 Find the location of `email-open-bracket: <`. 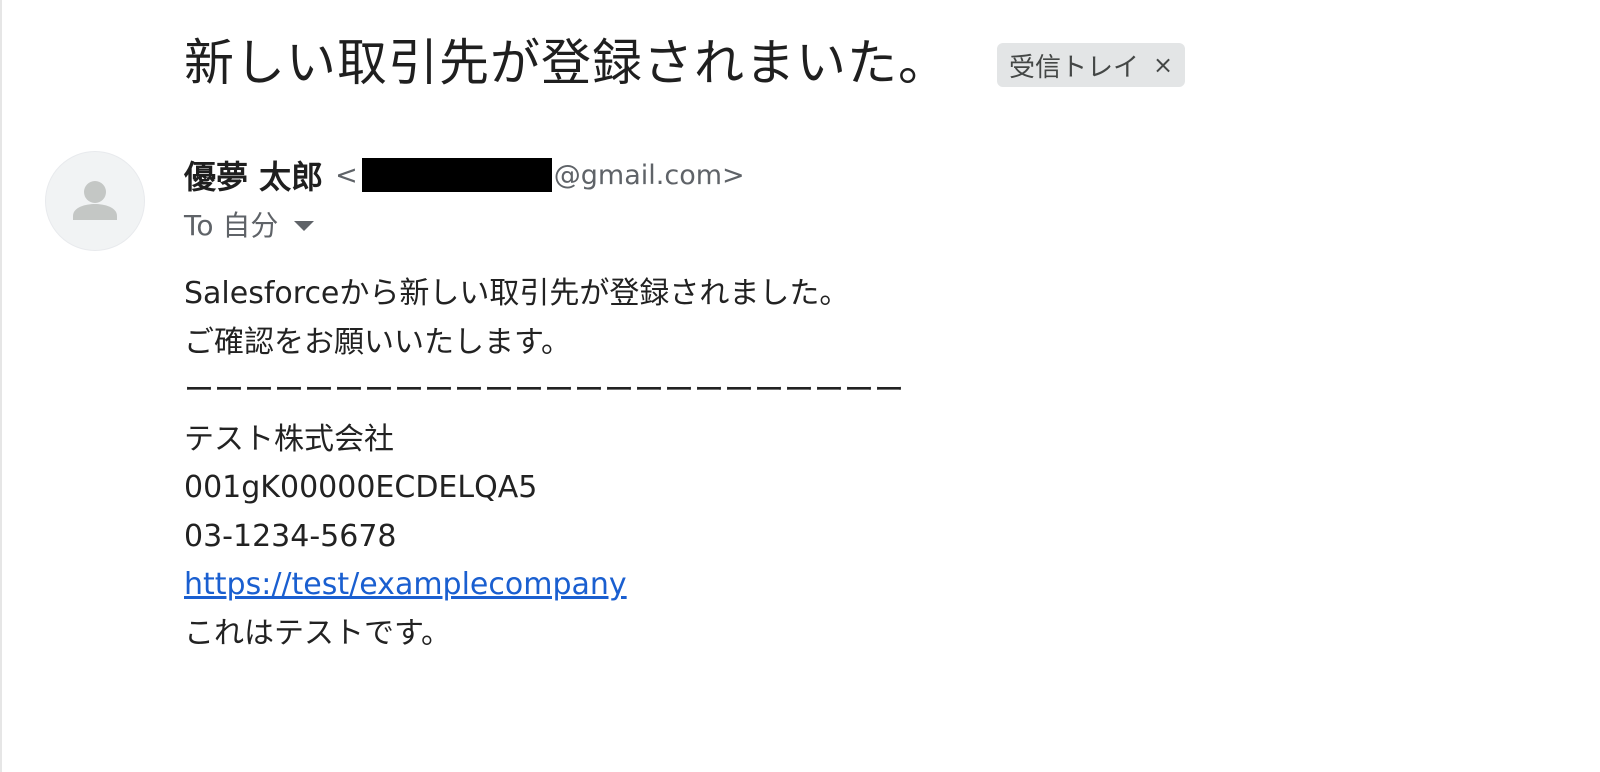

email-open-bracket: < is located at coordinates (346, 175).